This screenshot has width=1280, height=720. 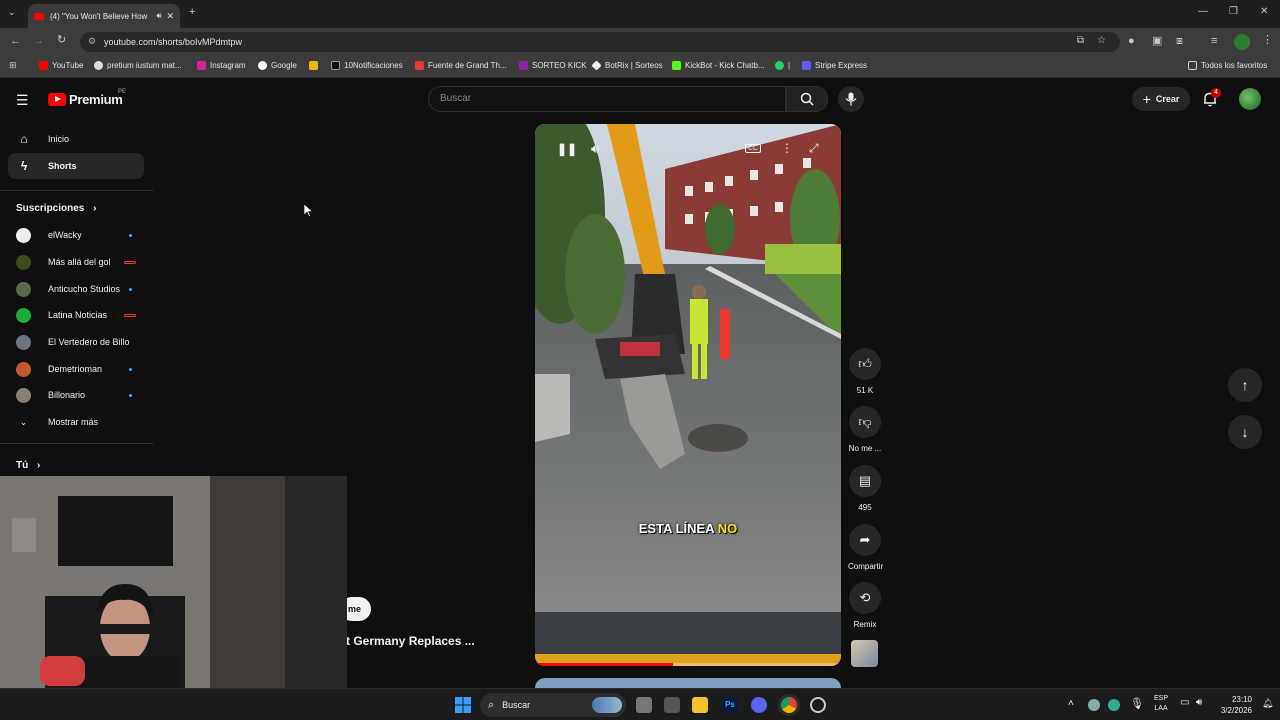 I want to click on minimize-icon: —, so click(x=1203, y=12).